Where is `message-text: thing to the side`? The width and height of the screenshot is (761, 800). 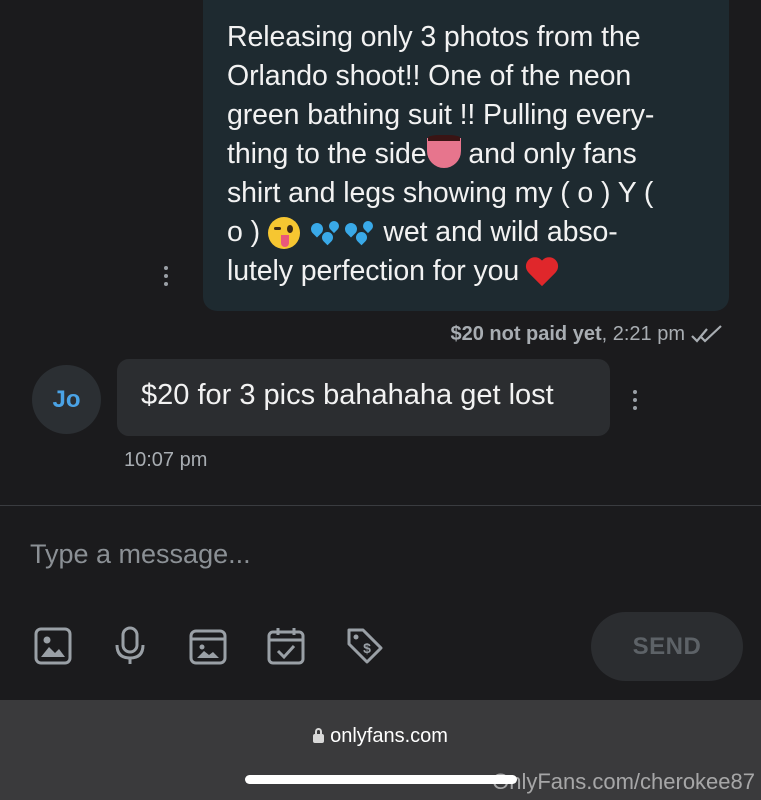
message-text: thing to the side is located at coordinates (327, 154).